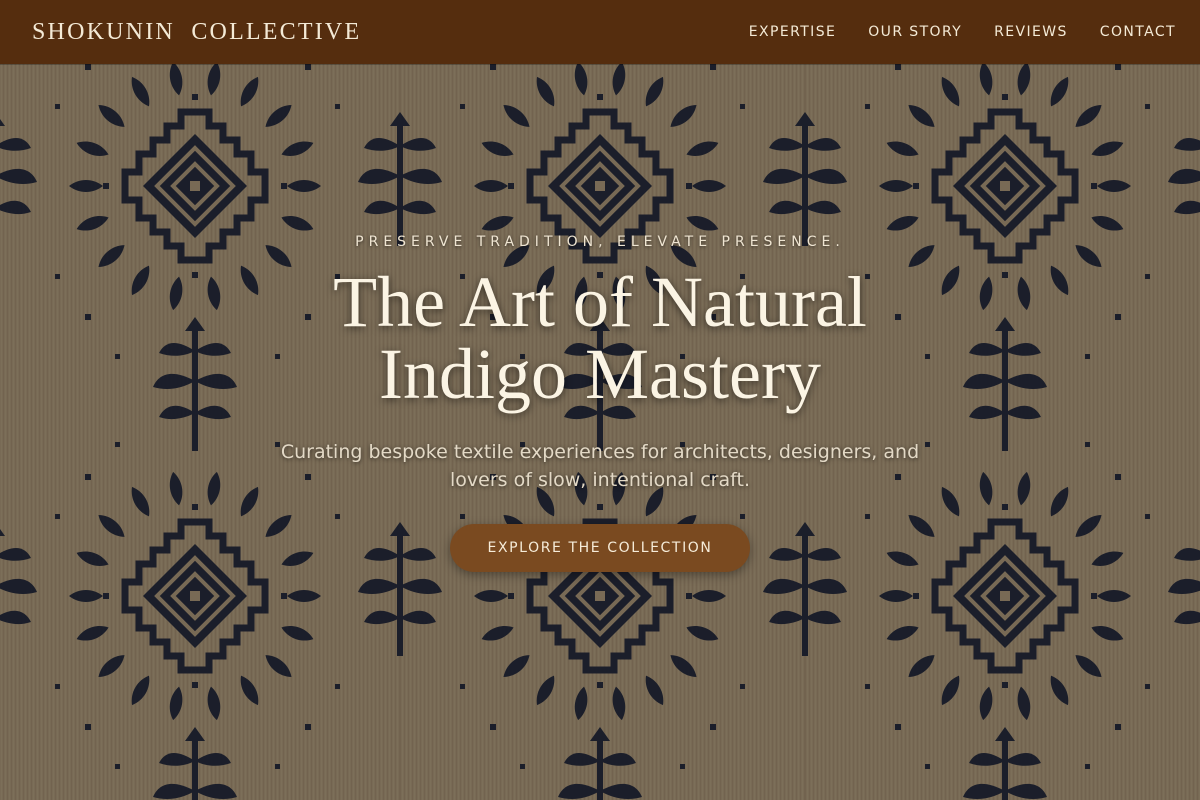  I want to click on nav-link-expertise: EXPERTISE, so click(792, 32).